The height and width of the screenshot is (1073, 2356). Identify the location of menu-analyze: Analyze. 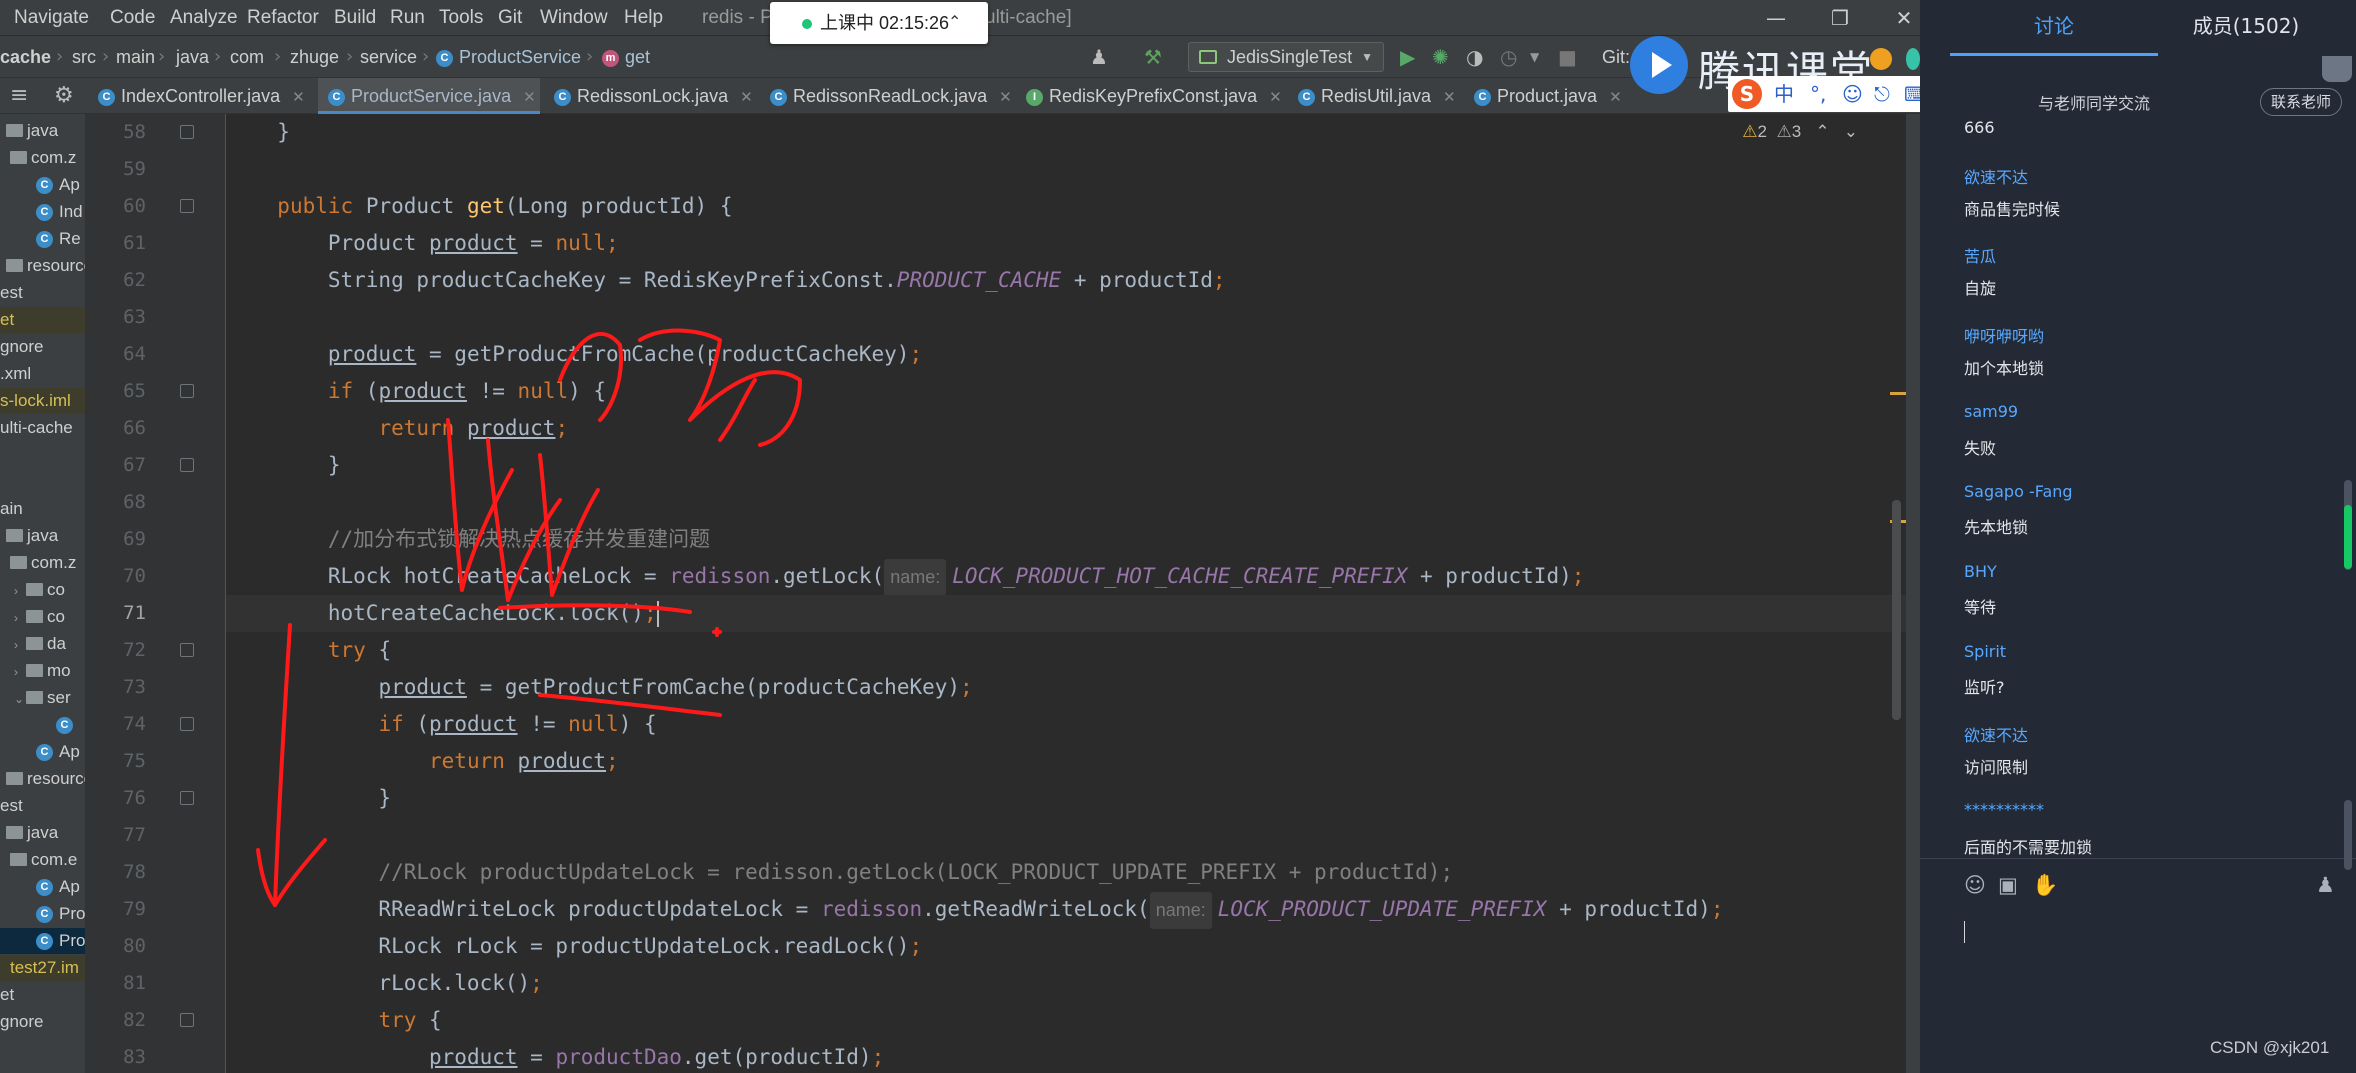
(204, 18).